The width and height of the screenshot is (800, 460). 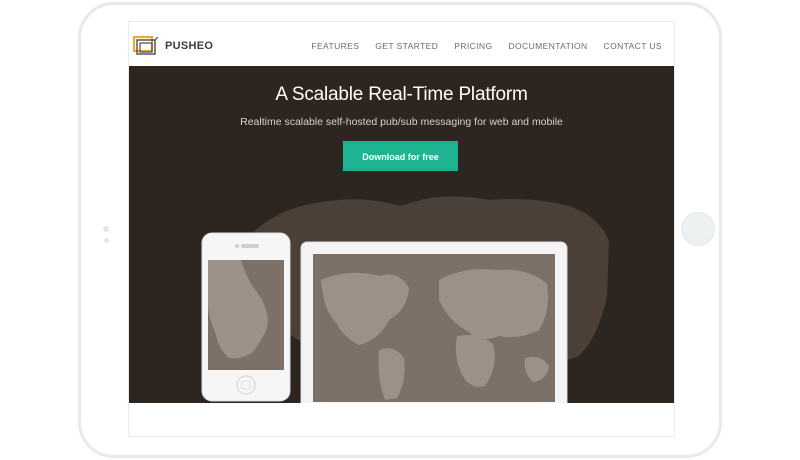 I want to click on tablet-camera-icon, so click(x=106, y=229).